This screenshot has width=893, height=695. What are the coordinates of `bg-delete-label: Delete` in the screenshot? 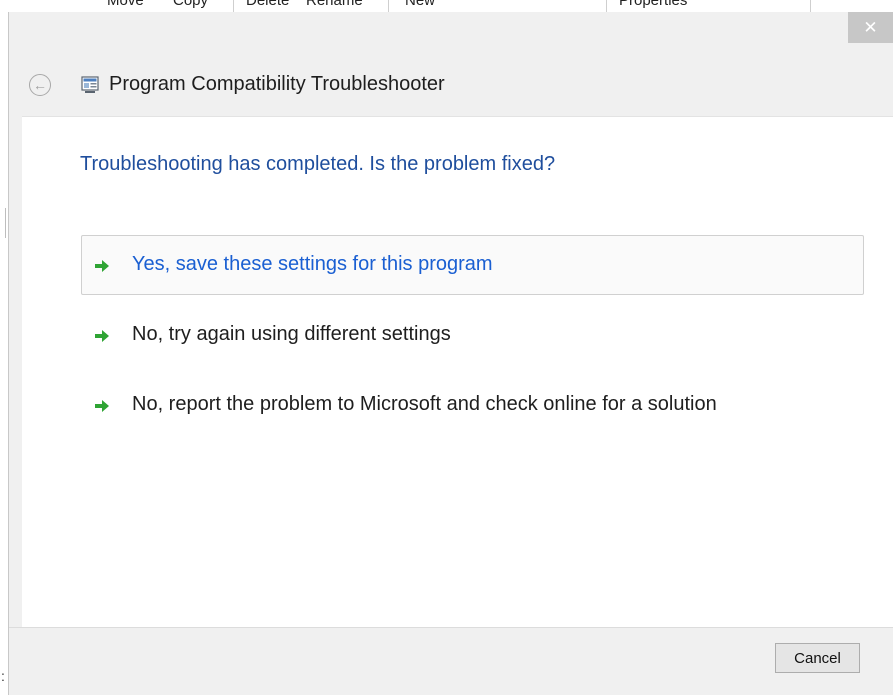 It's located at (267, 4).